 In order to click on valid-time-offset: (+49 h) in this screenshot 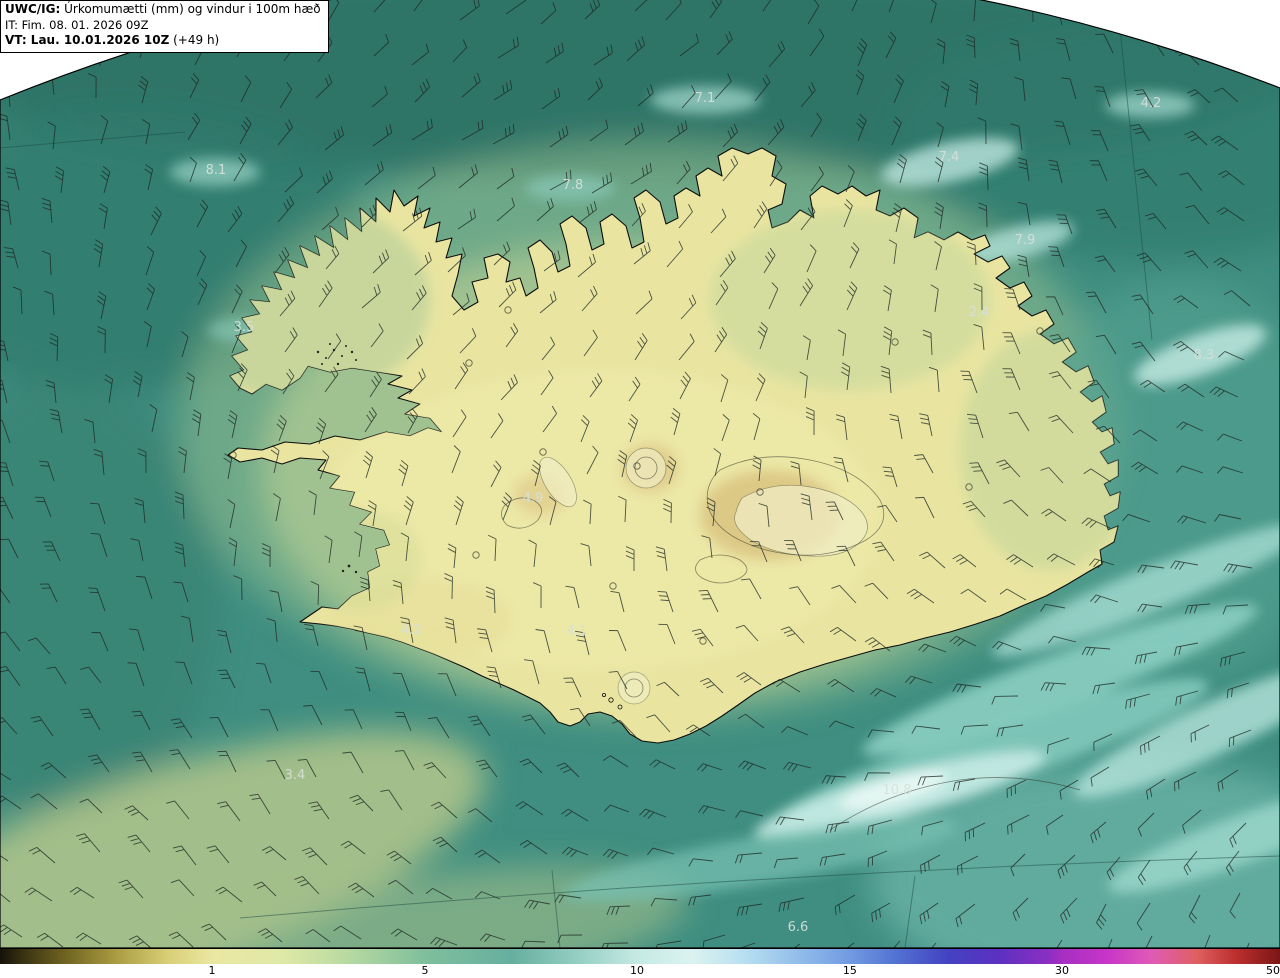, I will do `click(194, 40)`.